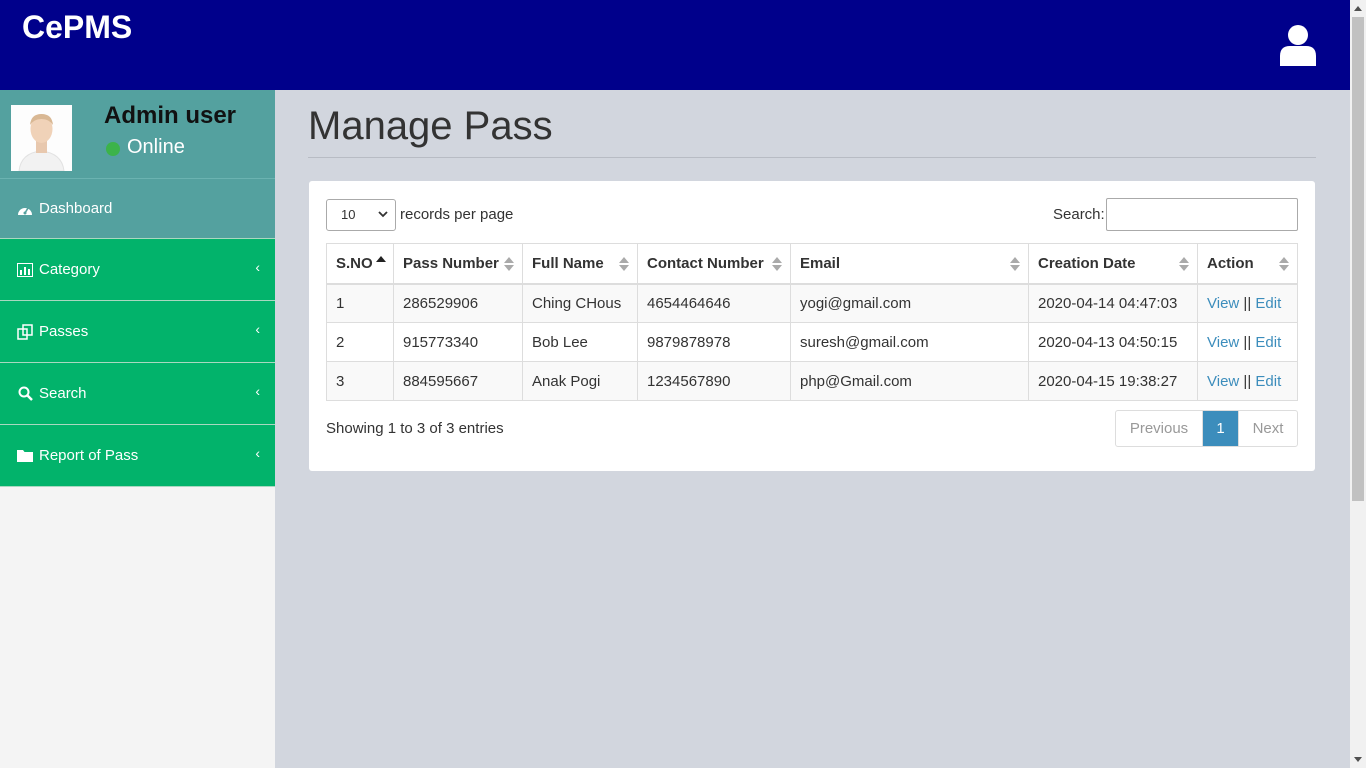 This screenshot has width=1366, height=768. Describe the element at coordinates (156, 147) in the screenshot. I see `user-status-text: Online` at that location.